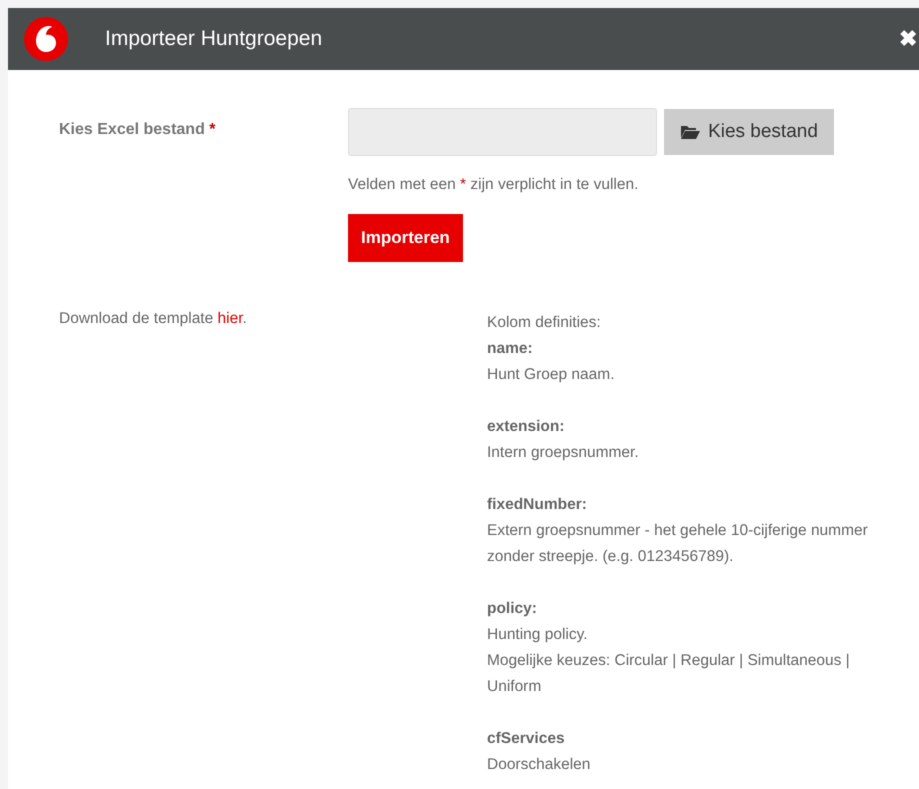 Image resolution: width=919 pixels, height=789 pixels. Describe the element at coordinates (46, 39) in the screenshot. I see `logo-icon` at that location.